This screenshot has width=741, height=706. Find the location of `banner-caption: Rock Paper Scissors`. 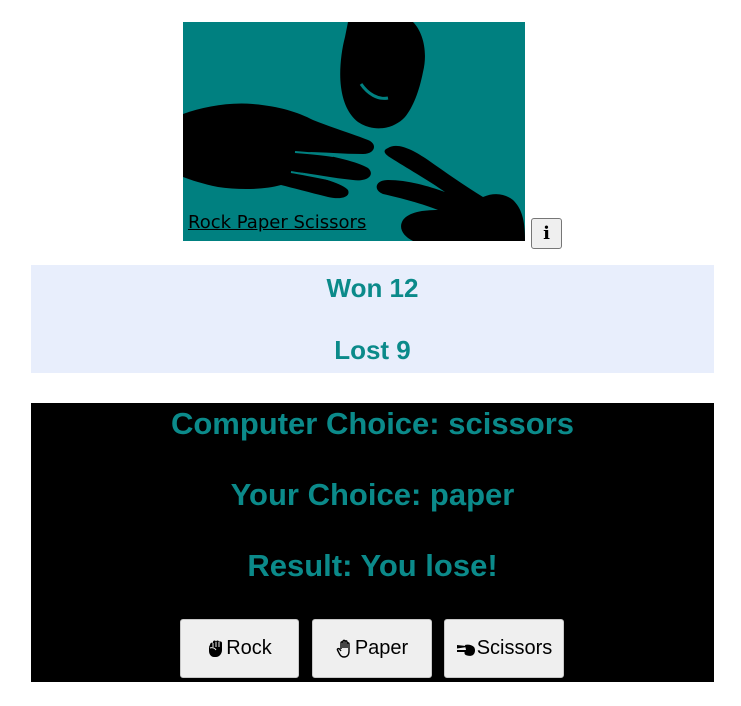

banner-caption: Rock Paper Scissors is located at coordinates (277, 222).